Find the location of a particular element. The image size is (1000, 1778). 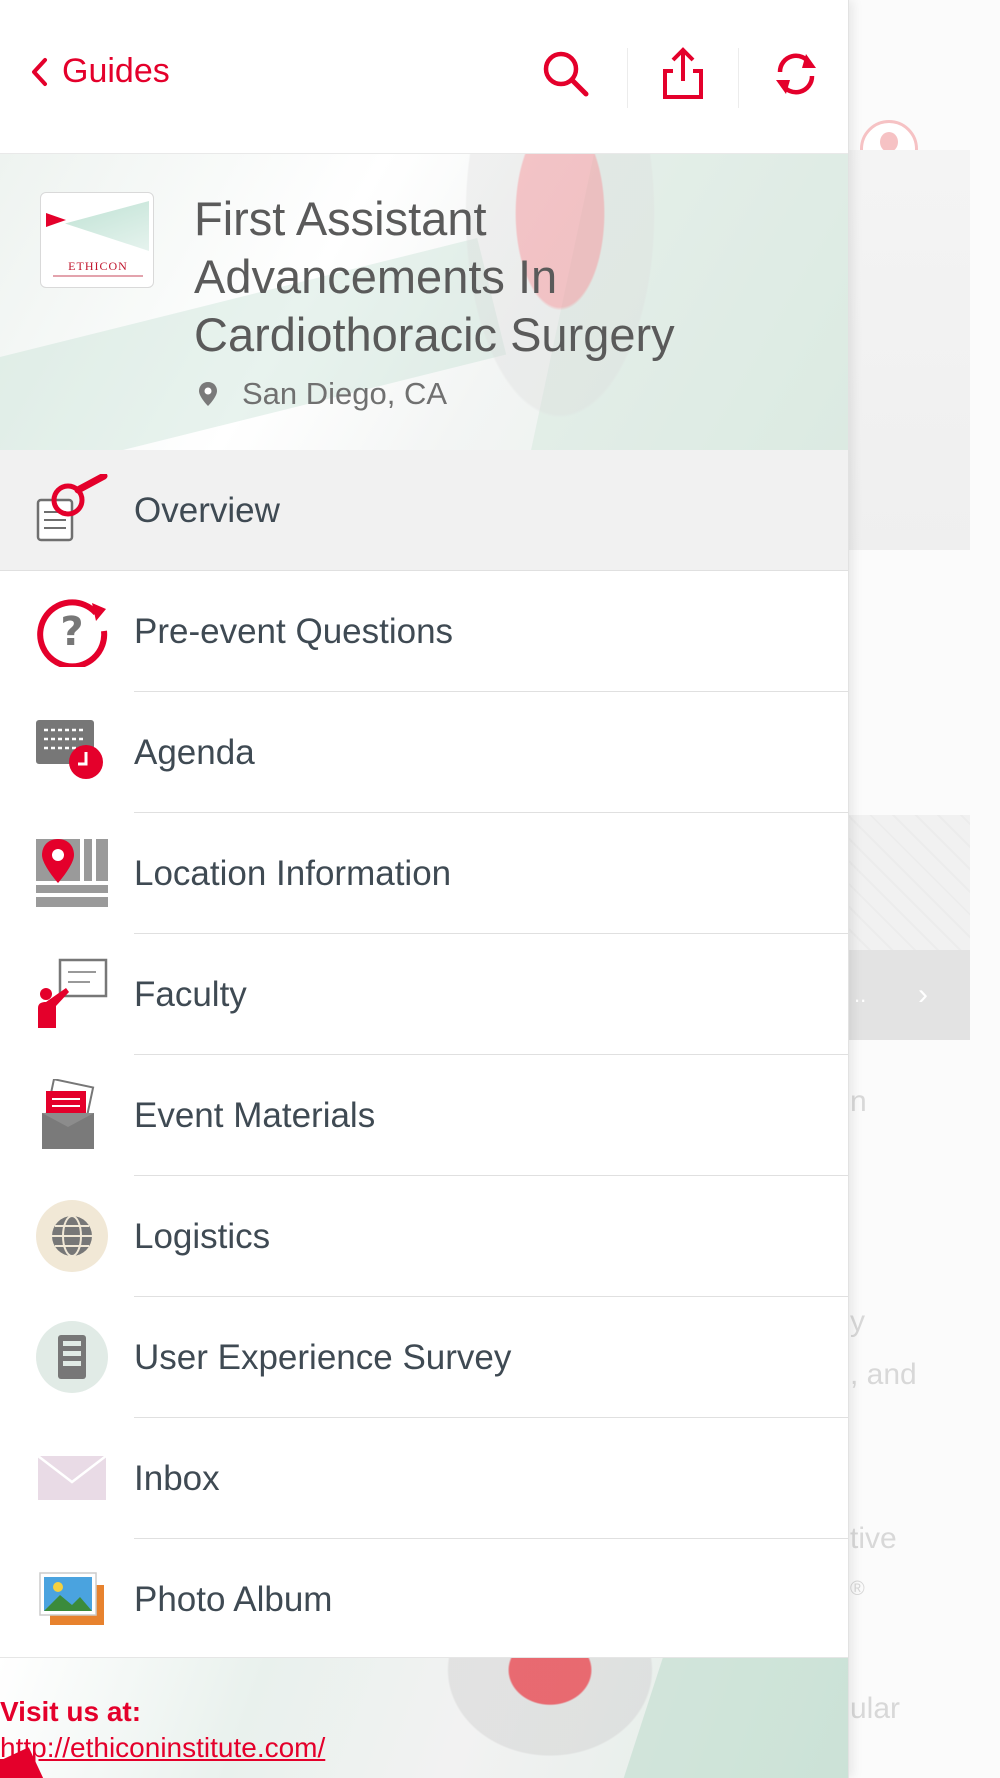

top-bar: Guides is located at coordinates (424, 77).